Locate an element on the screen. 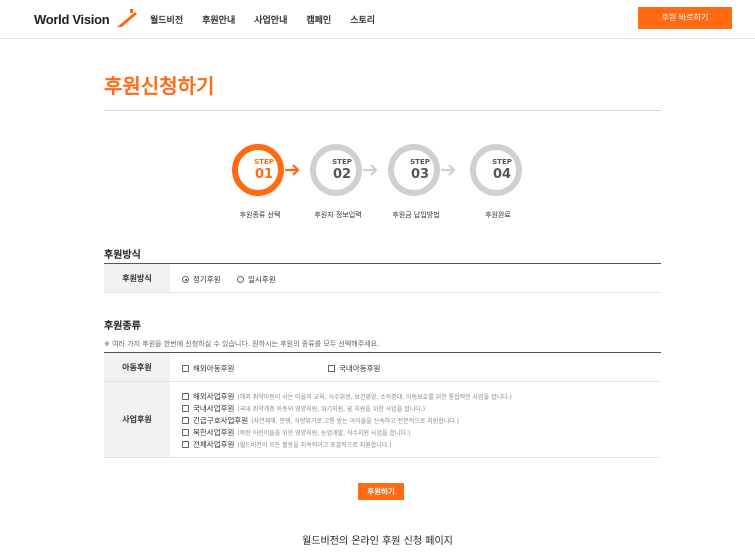  checkbox-domestic-child-label: 국내아동후원 is located at coordinates (360, 368).